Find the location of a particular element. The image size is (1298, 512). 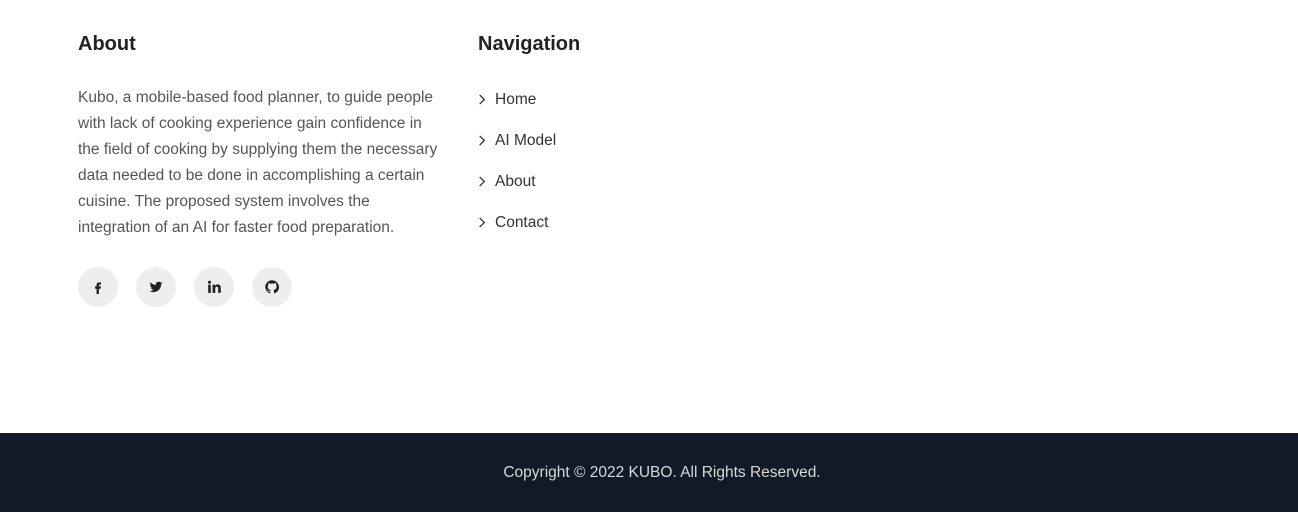

nav-item-home: Home is located at coordinates (628, 99).